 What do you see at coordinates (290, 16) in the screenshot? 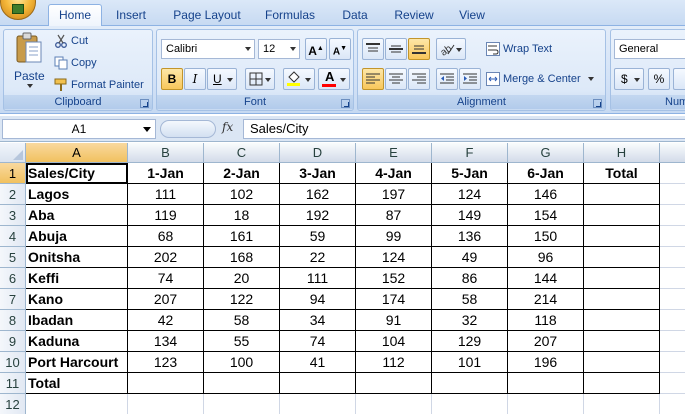
I see `tab-formulas: Formulas` at bounding box center [290, 16].